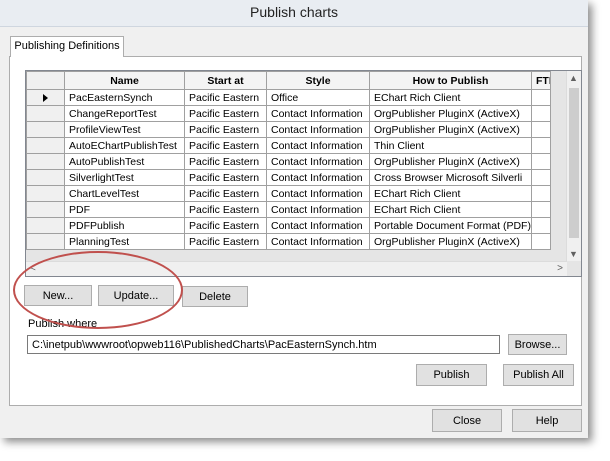 The width and height of the screenshot is (610, 461). What do you see at coordinates (538, 375) in the screenshot?
I see `publish-all-button: Publish All` at bounding box center [538, 375].